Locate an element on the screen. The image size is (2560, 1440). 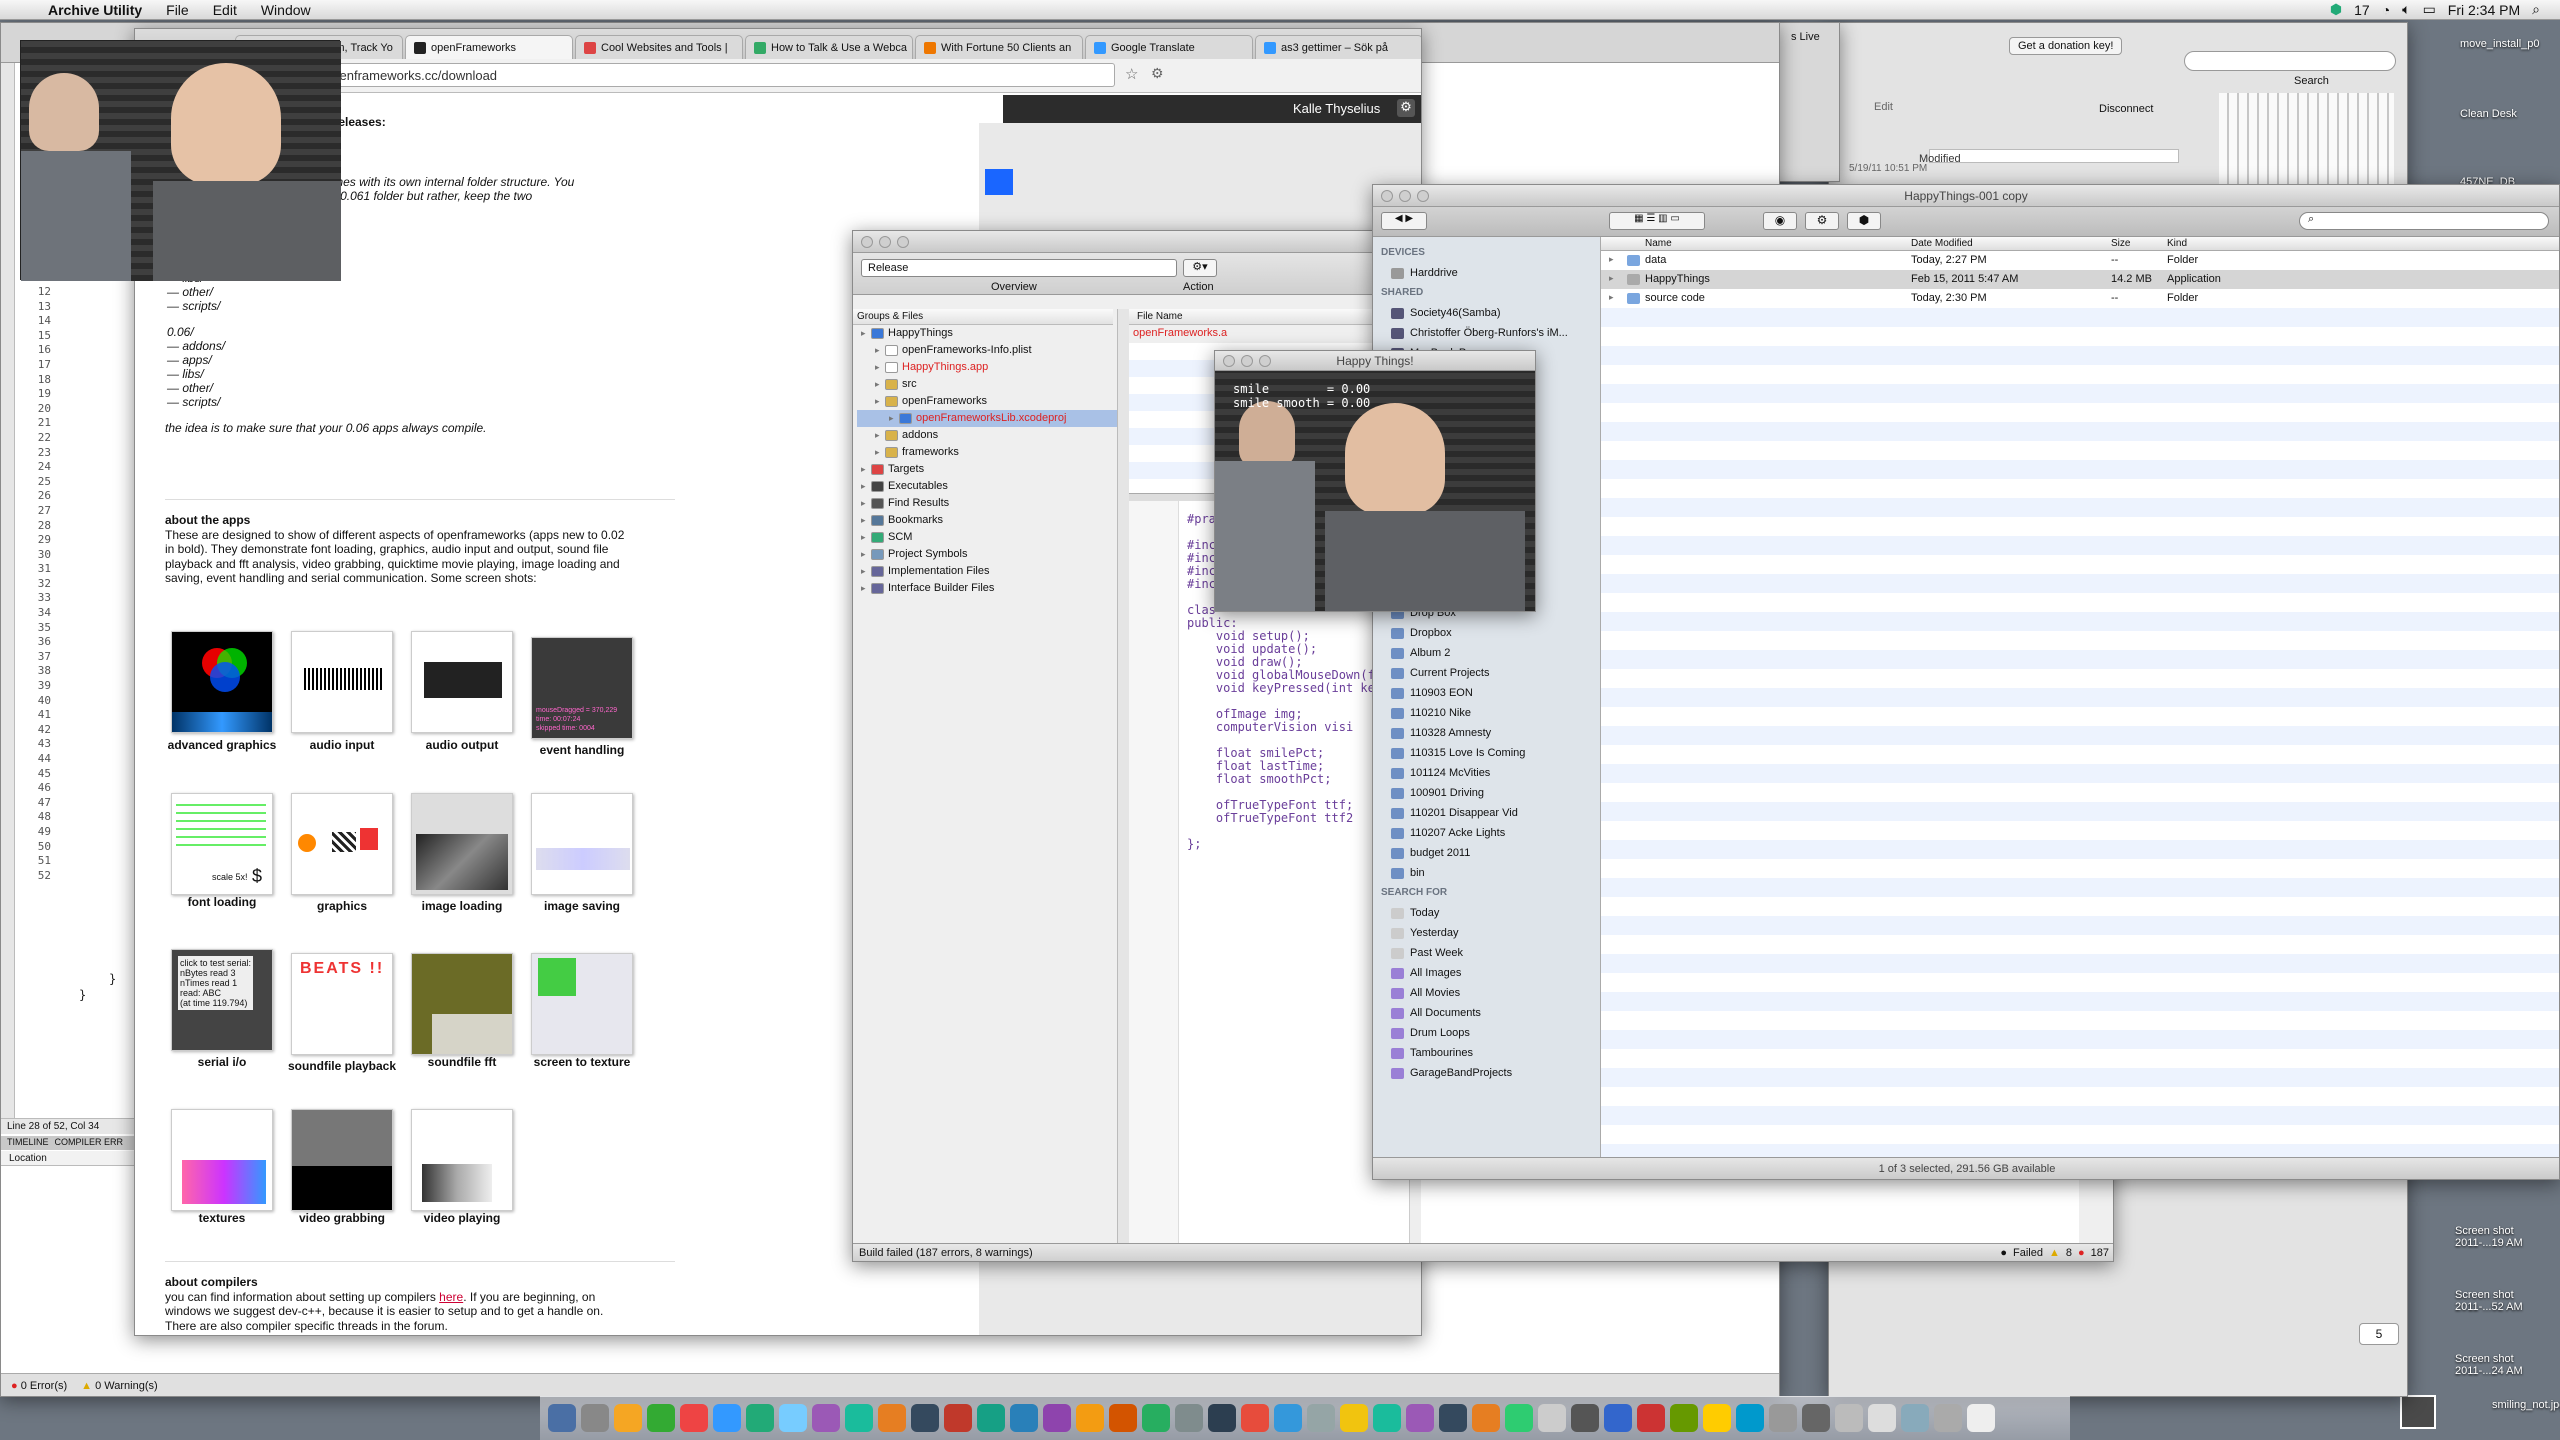
donation-button: Get a donation key! is located at coordinates (2066, 46).